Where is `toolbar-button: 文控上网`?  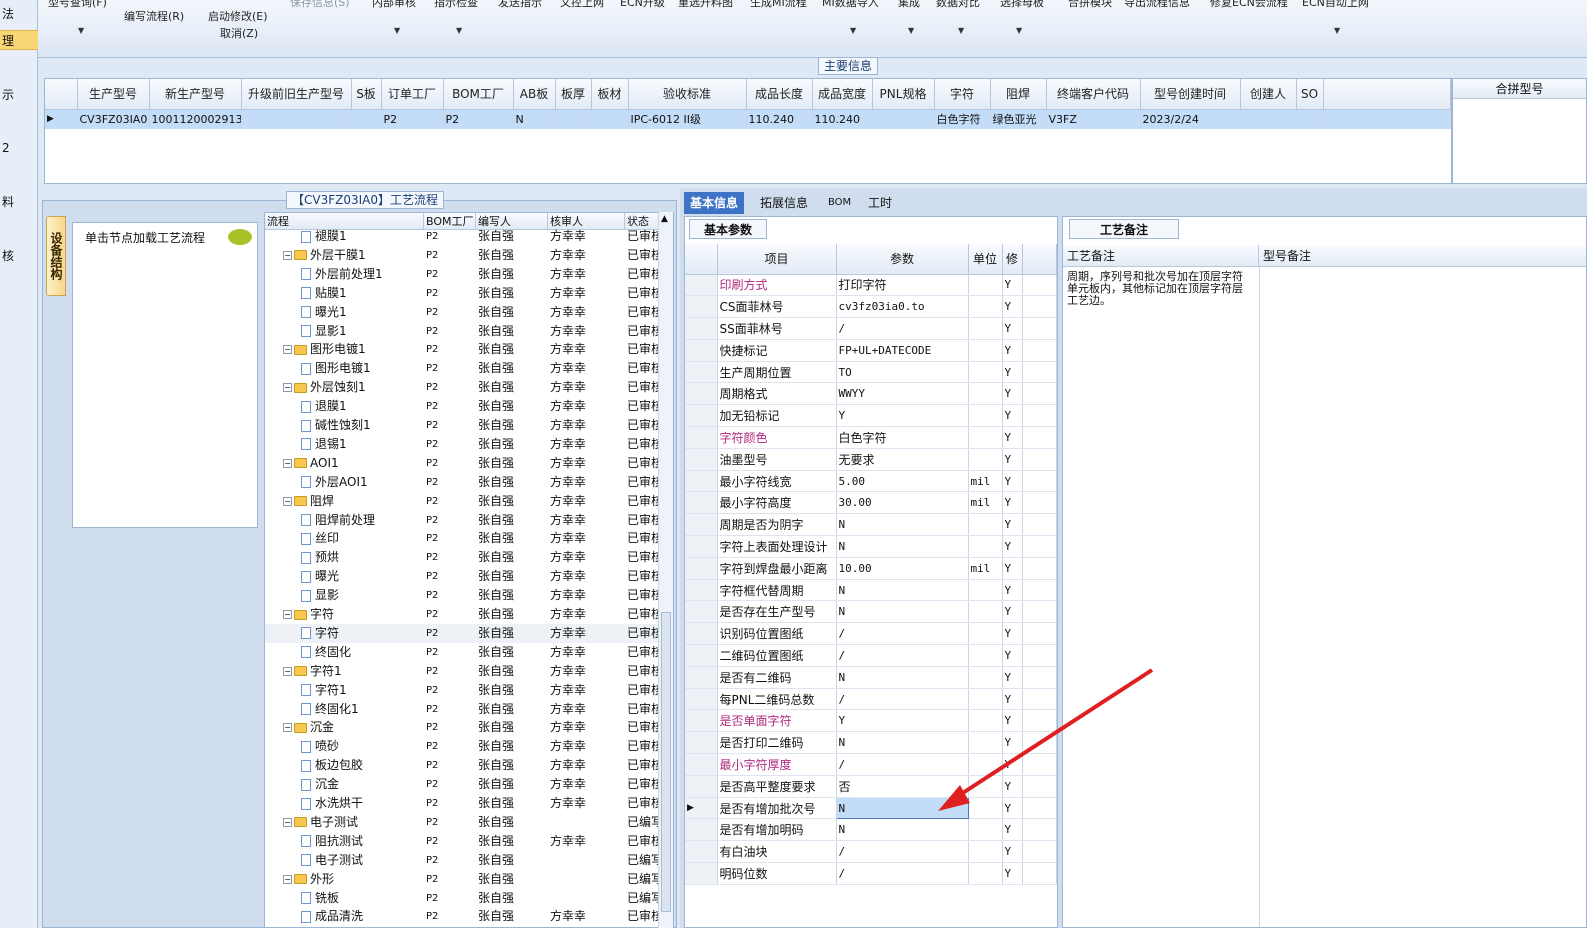 toolbar-button: 文控上网 is located at coordinates (582, 5).